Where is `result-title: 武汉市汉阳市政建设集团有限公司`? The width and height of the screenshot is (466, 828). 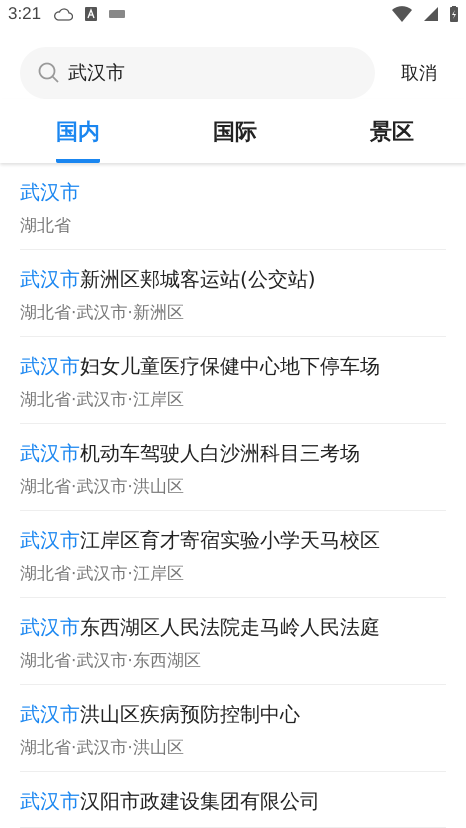
result-title: 武汉市汉阳市政建设集团有限公司 is located at coordinates (233, 801).